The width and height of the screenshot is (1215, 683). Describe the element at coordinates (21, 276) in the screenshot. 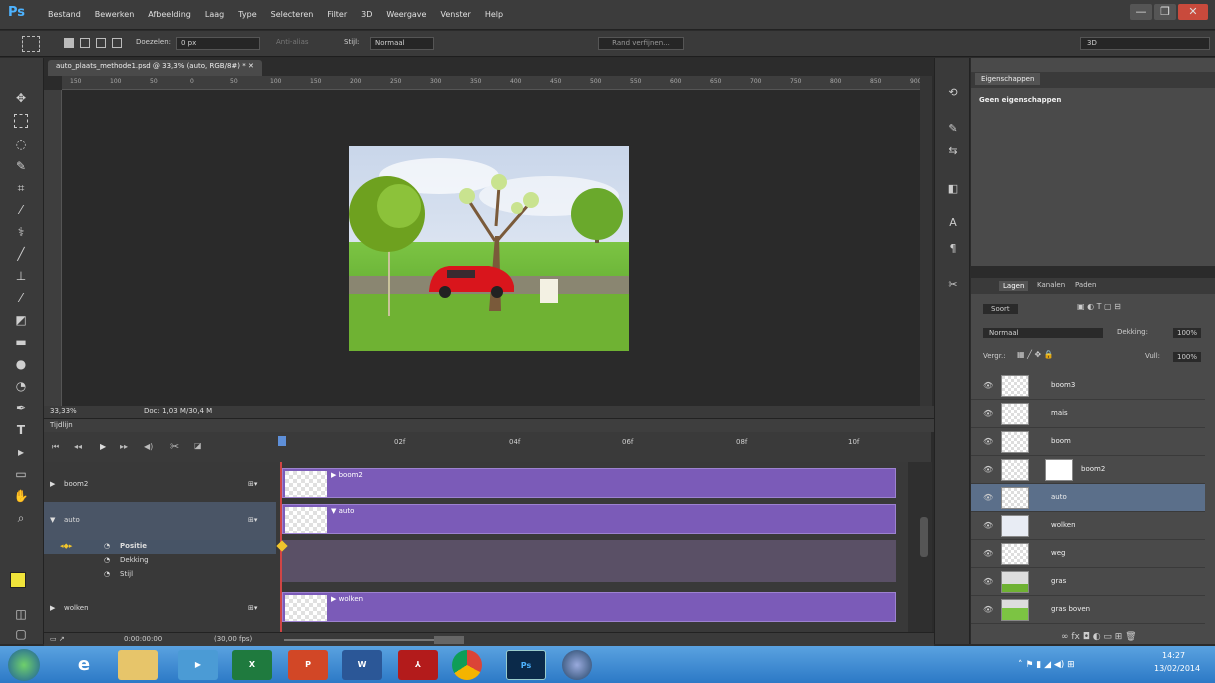

I see `clone-stamp-icon: ⊥` at that location.